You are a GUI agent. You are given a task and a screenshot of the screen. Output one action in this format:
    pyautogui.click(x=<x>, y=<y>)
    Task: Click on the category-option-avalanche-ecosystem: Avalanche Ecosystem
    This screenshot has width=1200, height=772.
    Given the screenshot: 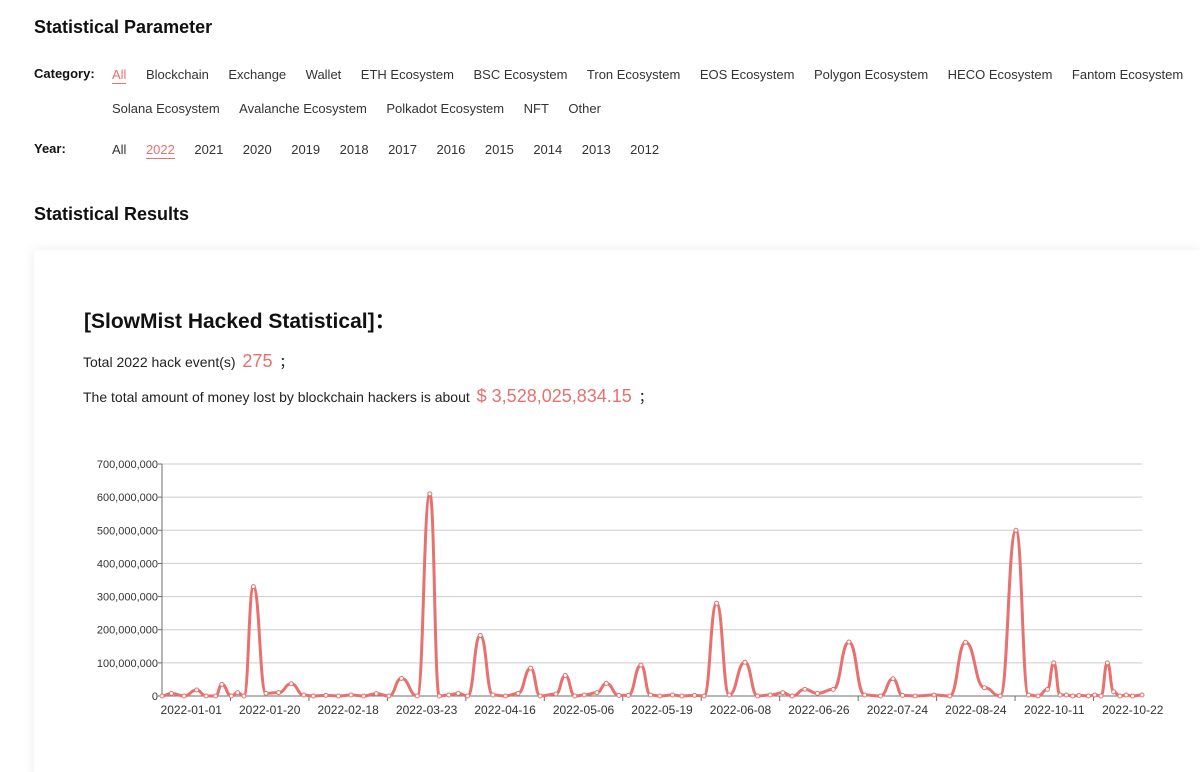 What is the action you would take?
    pyautogui.click(x=303, y=108)
    